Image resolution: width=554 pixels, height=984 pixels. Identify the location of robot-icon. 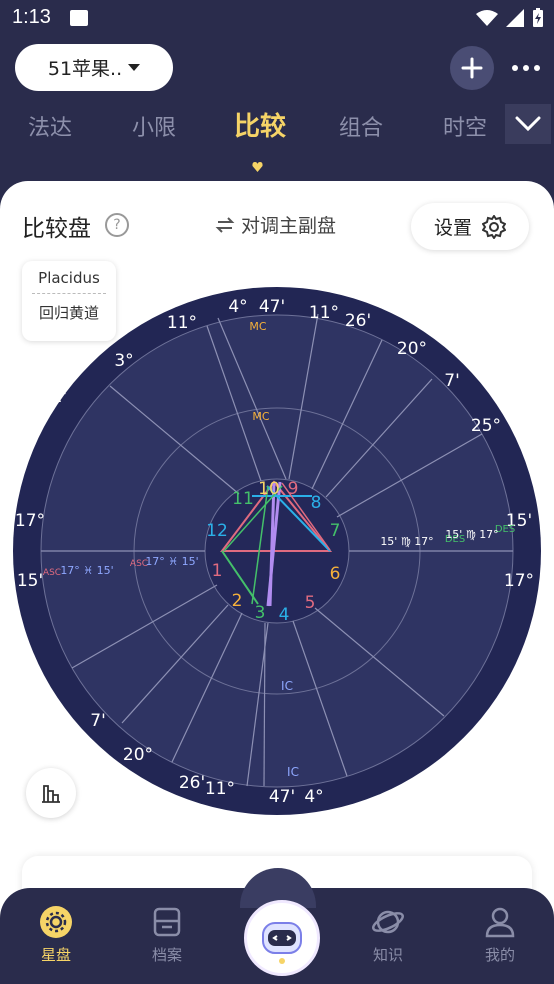
(282, 938).